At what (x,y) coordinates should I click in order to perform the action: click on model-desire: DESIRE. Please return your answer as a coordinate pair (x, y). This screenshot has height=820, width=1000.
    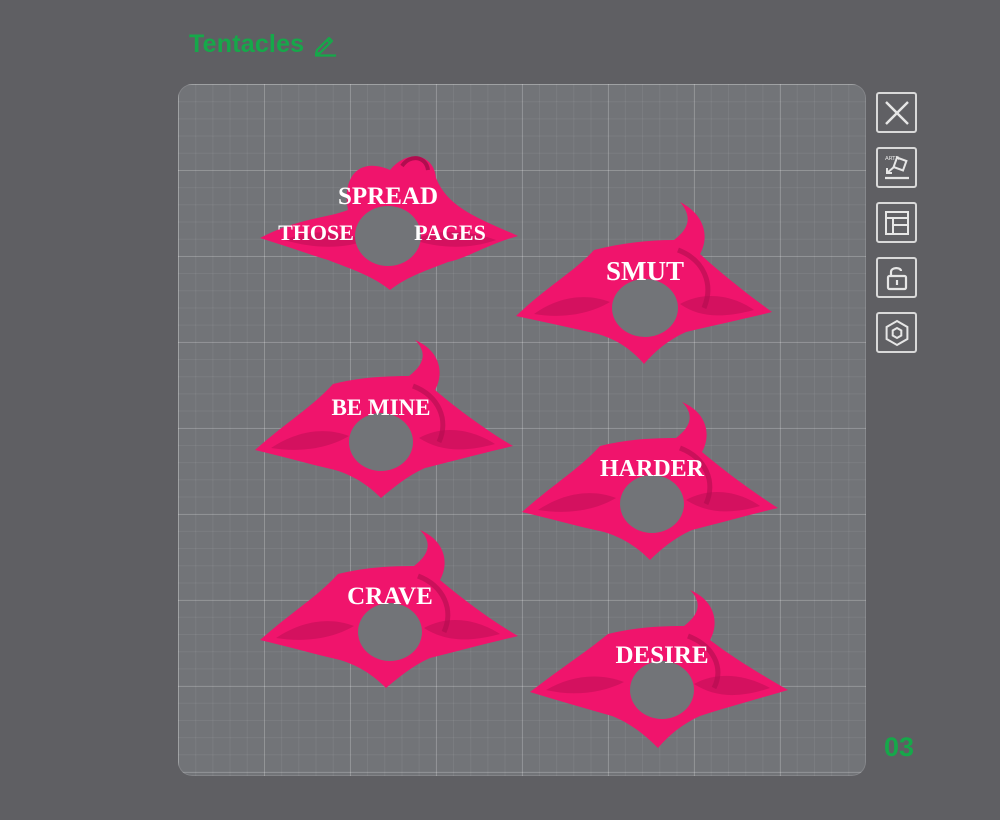
    Looking at the image, I should click on (659, 669).